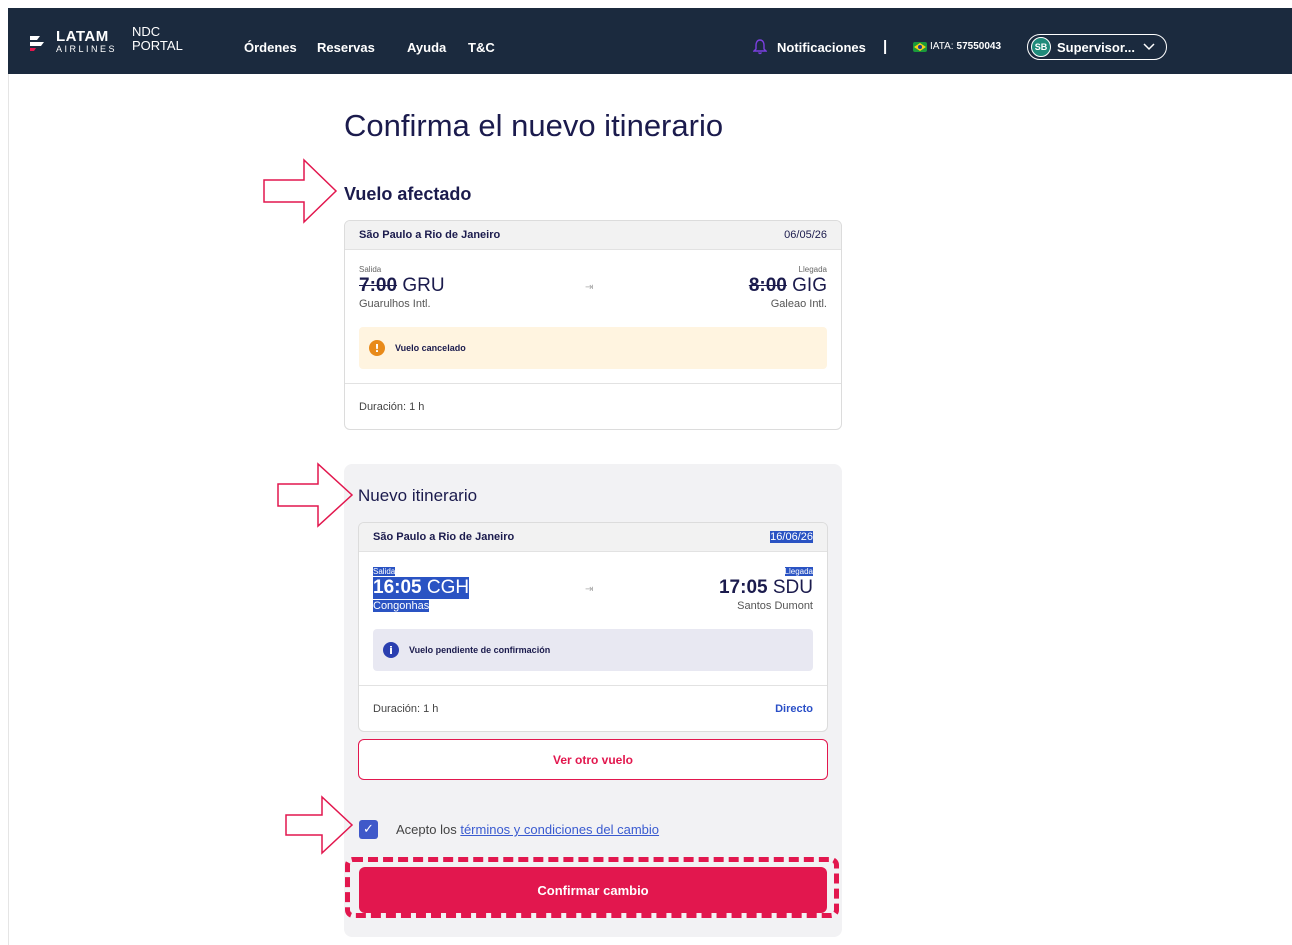  I want to click on brazil-flag-icon, so click(920, 46).